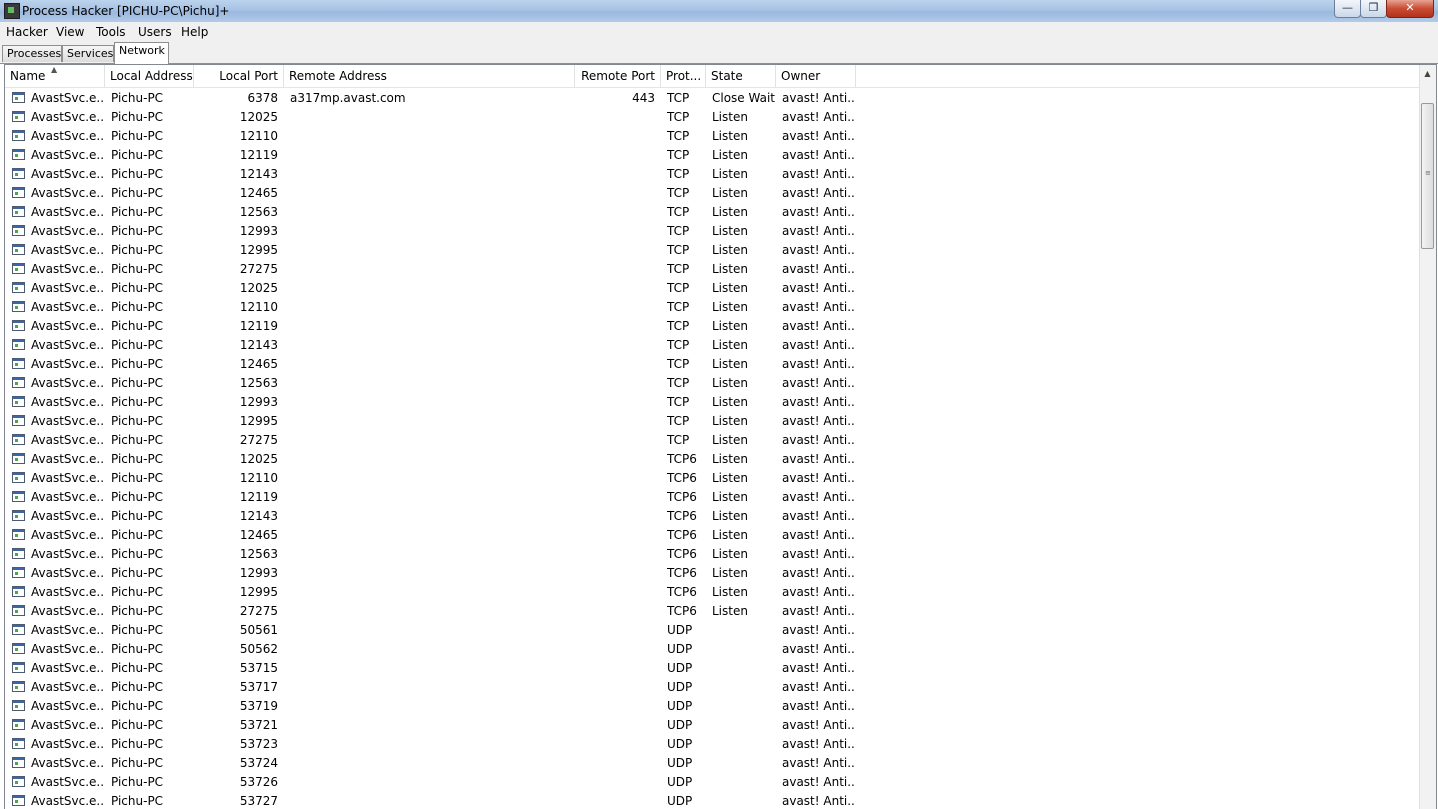 The height and width of the screenshot is (809, 1438). Describe the element at coordinates (55, 76) in the screenshot. I see `column-name: Name ▲` at that location.